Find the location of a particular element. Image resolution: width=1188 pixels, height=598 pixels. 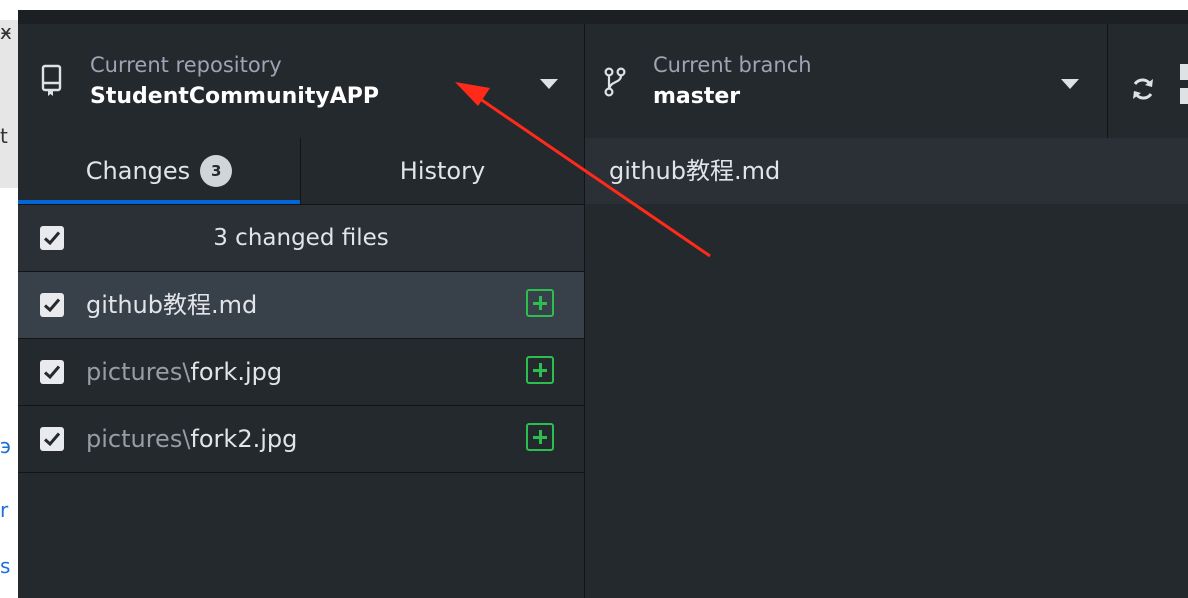

changes-list-header: 3 changed files is located at coordinates (301, 238).